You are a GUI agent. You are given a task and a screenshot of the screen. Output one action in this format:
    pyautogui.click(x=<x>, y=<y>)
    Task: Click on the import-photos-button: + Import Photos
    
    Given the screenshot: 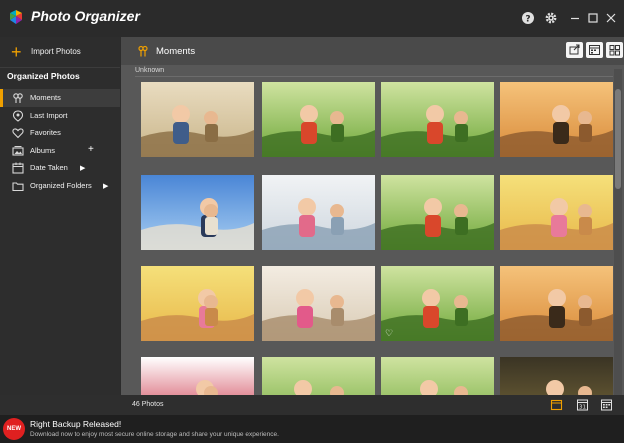 What is the action you would take?
    pyautogui.click(x=60, y=53)
    